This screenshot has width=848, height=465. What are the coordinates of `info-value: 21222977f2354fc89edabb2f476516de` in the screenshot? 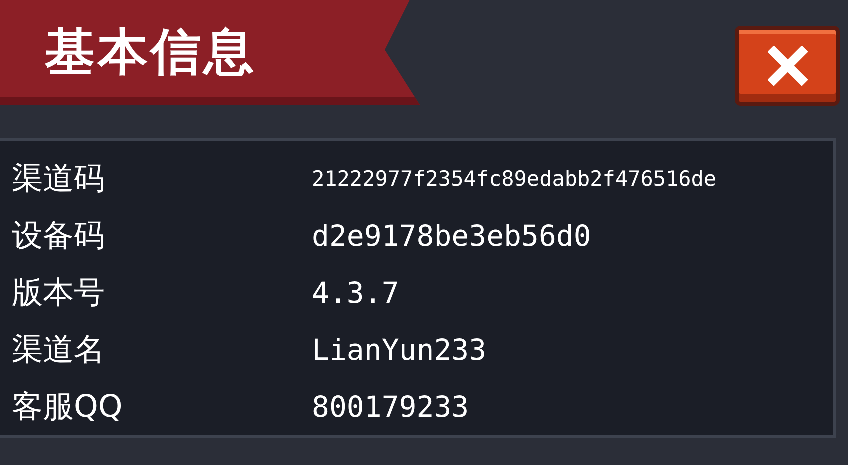 It's located at (514, 179).